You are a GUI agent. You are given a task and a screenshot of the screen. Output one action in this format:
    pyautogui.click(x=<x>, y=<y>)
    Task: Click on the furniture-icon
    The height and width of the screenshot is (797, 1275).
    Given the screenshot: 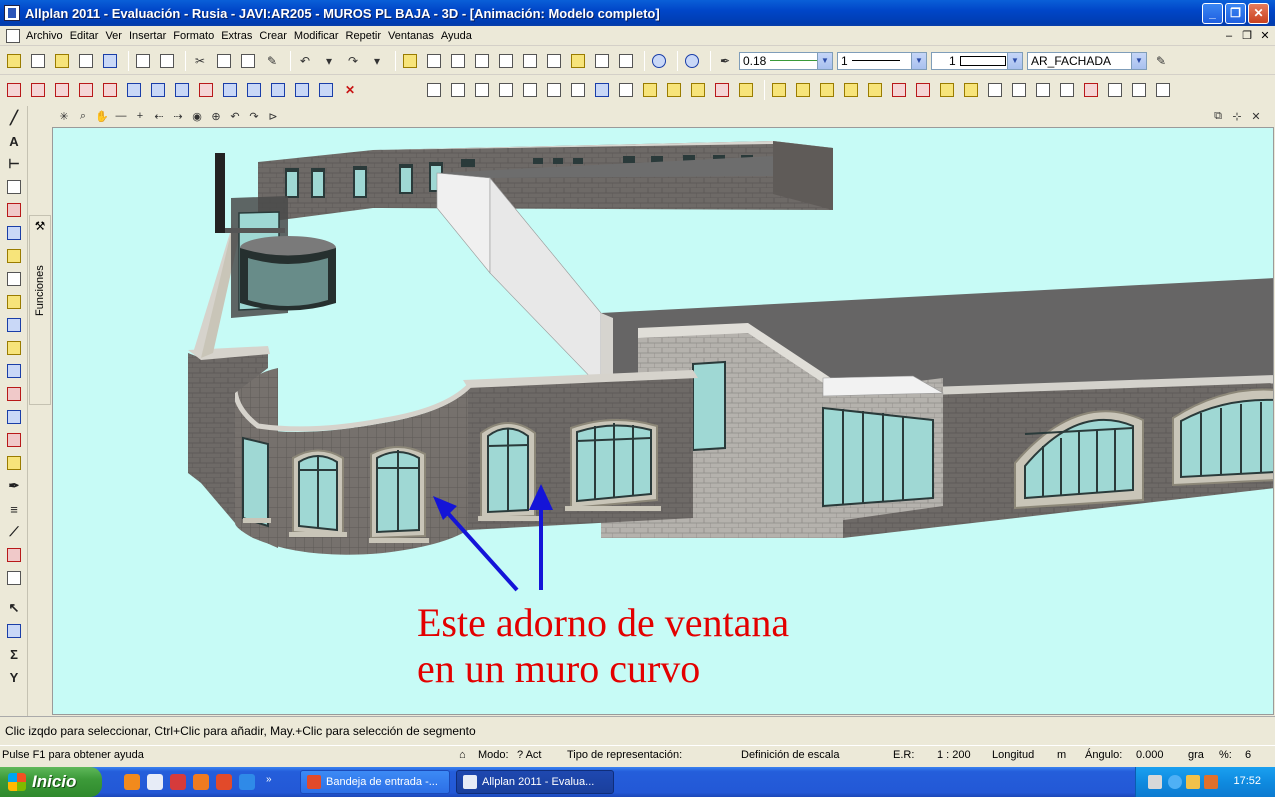 What is the action you would take?
    pyautogui.click(x=722, y=90)
    